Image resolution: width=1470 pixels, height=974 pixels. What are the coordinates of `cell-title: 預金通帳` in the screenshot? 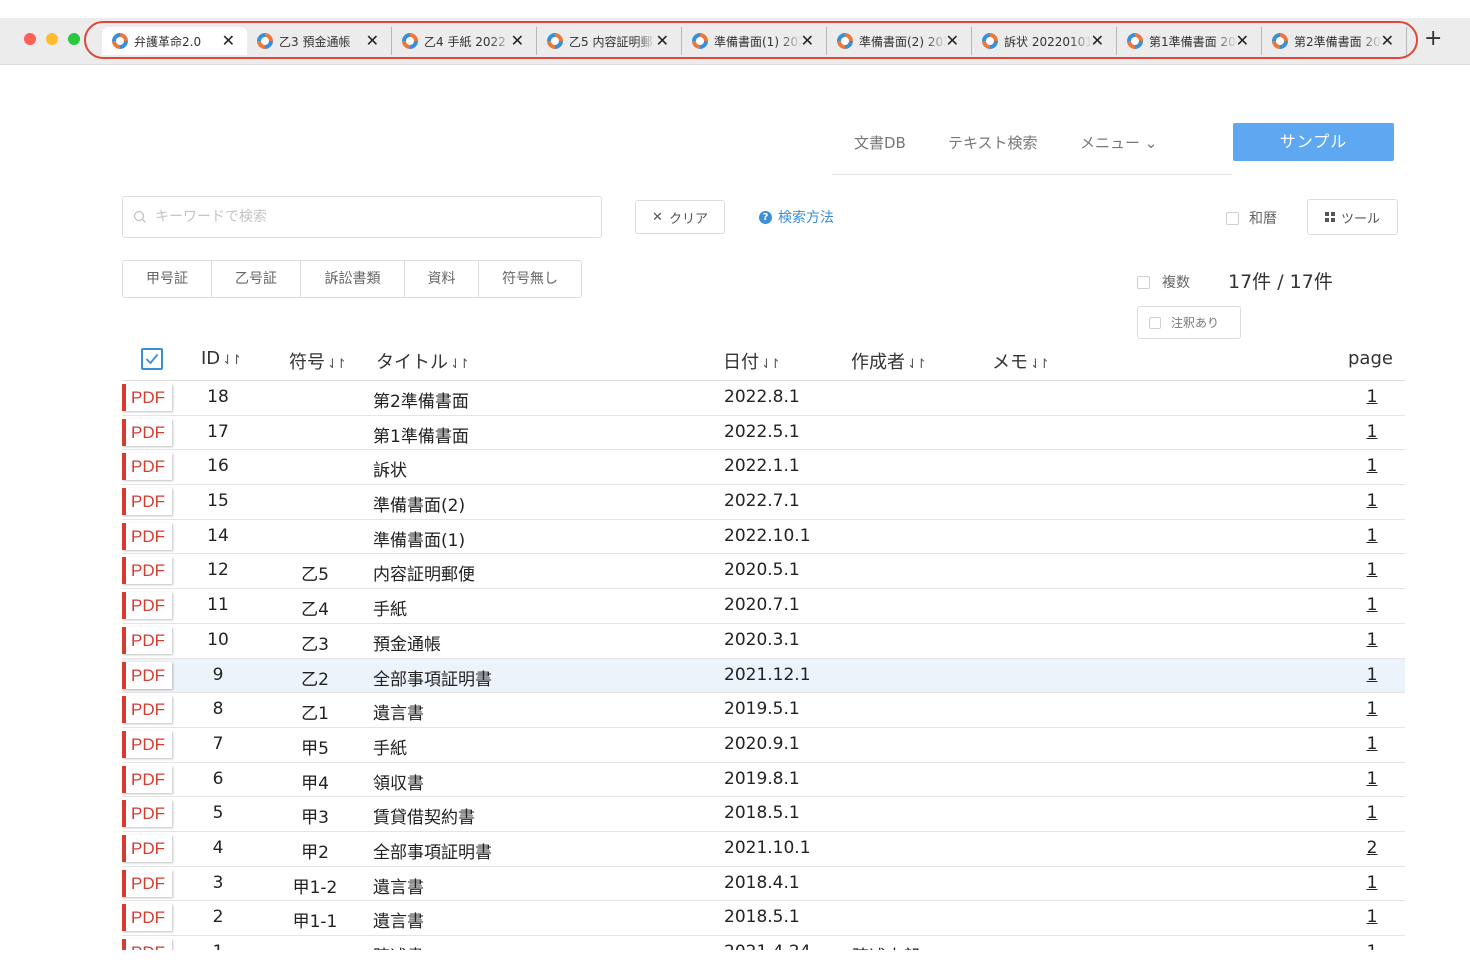 It's located at (407, 642).